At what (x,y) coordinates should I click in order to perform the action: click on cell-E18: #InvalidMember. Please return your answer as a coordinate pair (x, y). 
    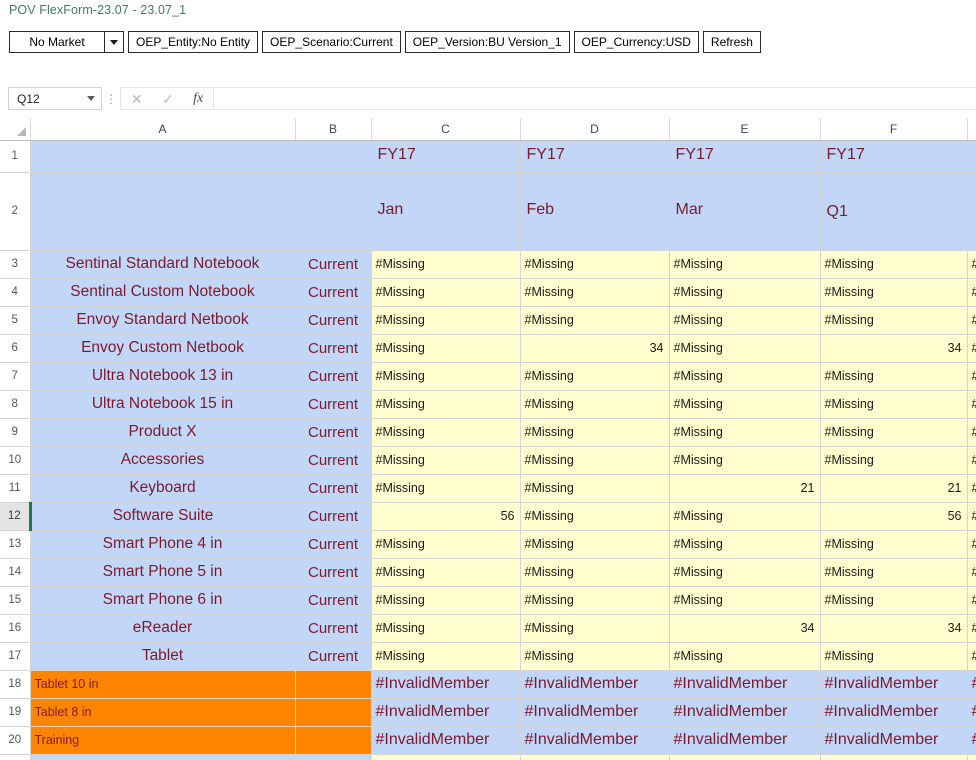
    Looking at the image, I should click on (745, 684).